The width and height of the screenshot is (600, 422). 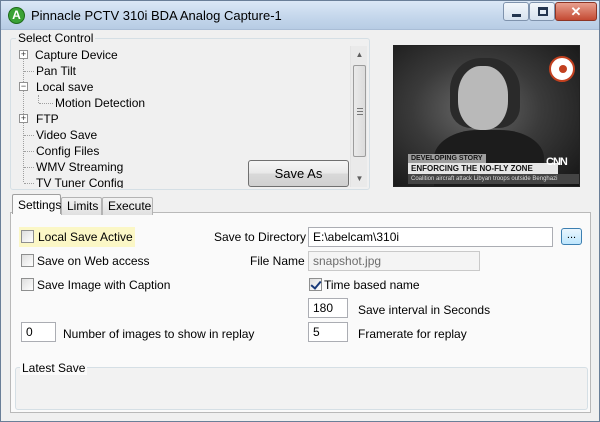 I want to click on replay-count-label: Number of images to show in replay, so click(x=159, y=334).